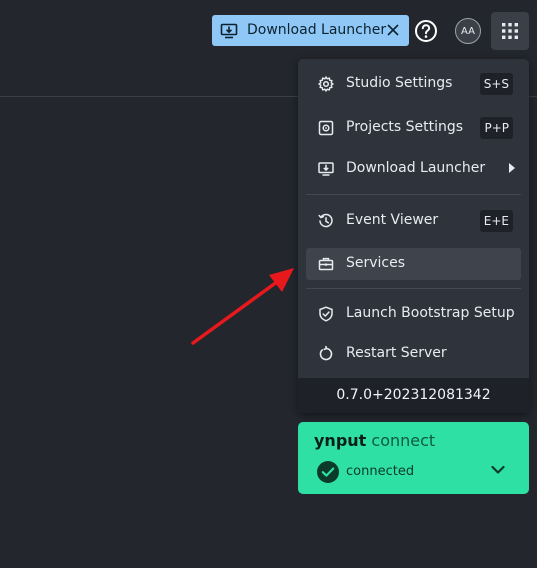 This screenshot has width=537, height=568. I want to click on shield-check-icon, so click(326, 314).